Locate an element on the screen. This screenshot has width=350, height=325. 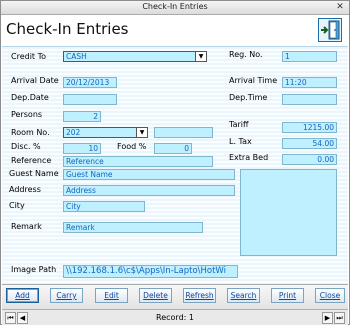
arrival-date-field: 20/12/2013 is located at coordinates (90, 82).